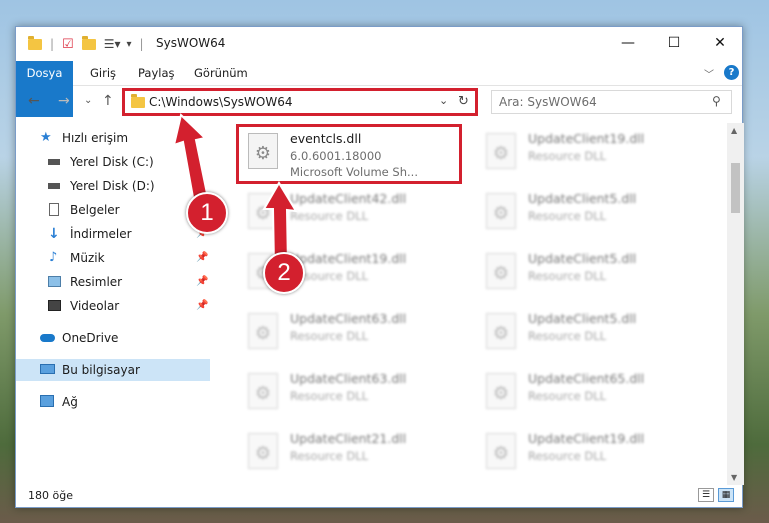 This screenshot has height=523, width=769. What do you see at coordinates (284, 273) in the screenshot?
I see `step-badge-2: 2` at bounding box center [284, 273].